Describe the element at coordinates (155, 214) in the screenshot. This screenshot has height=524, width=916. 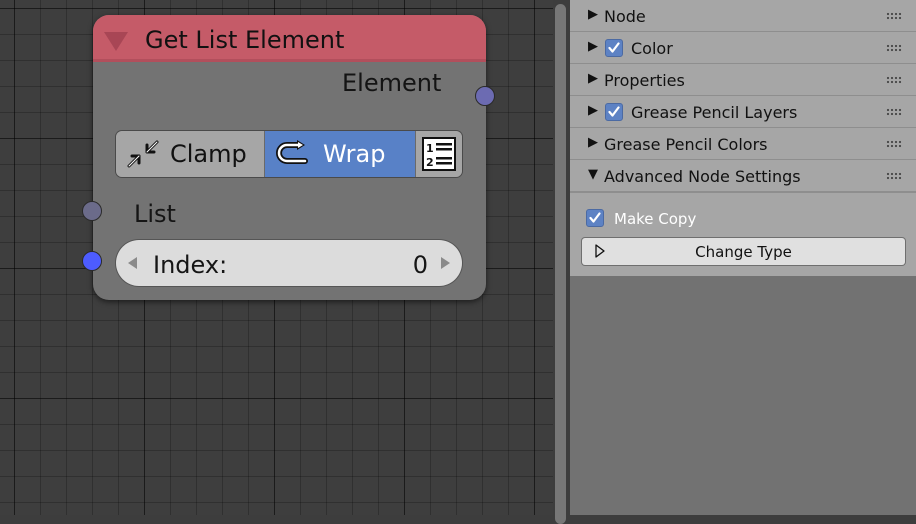
I see `input-list-label: List` at that location.